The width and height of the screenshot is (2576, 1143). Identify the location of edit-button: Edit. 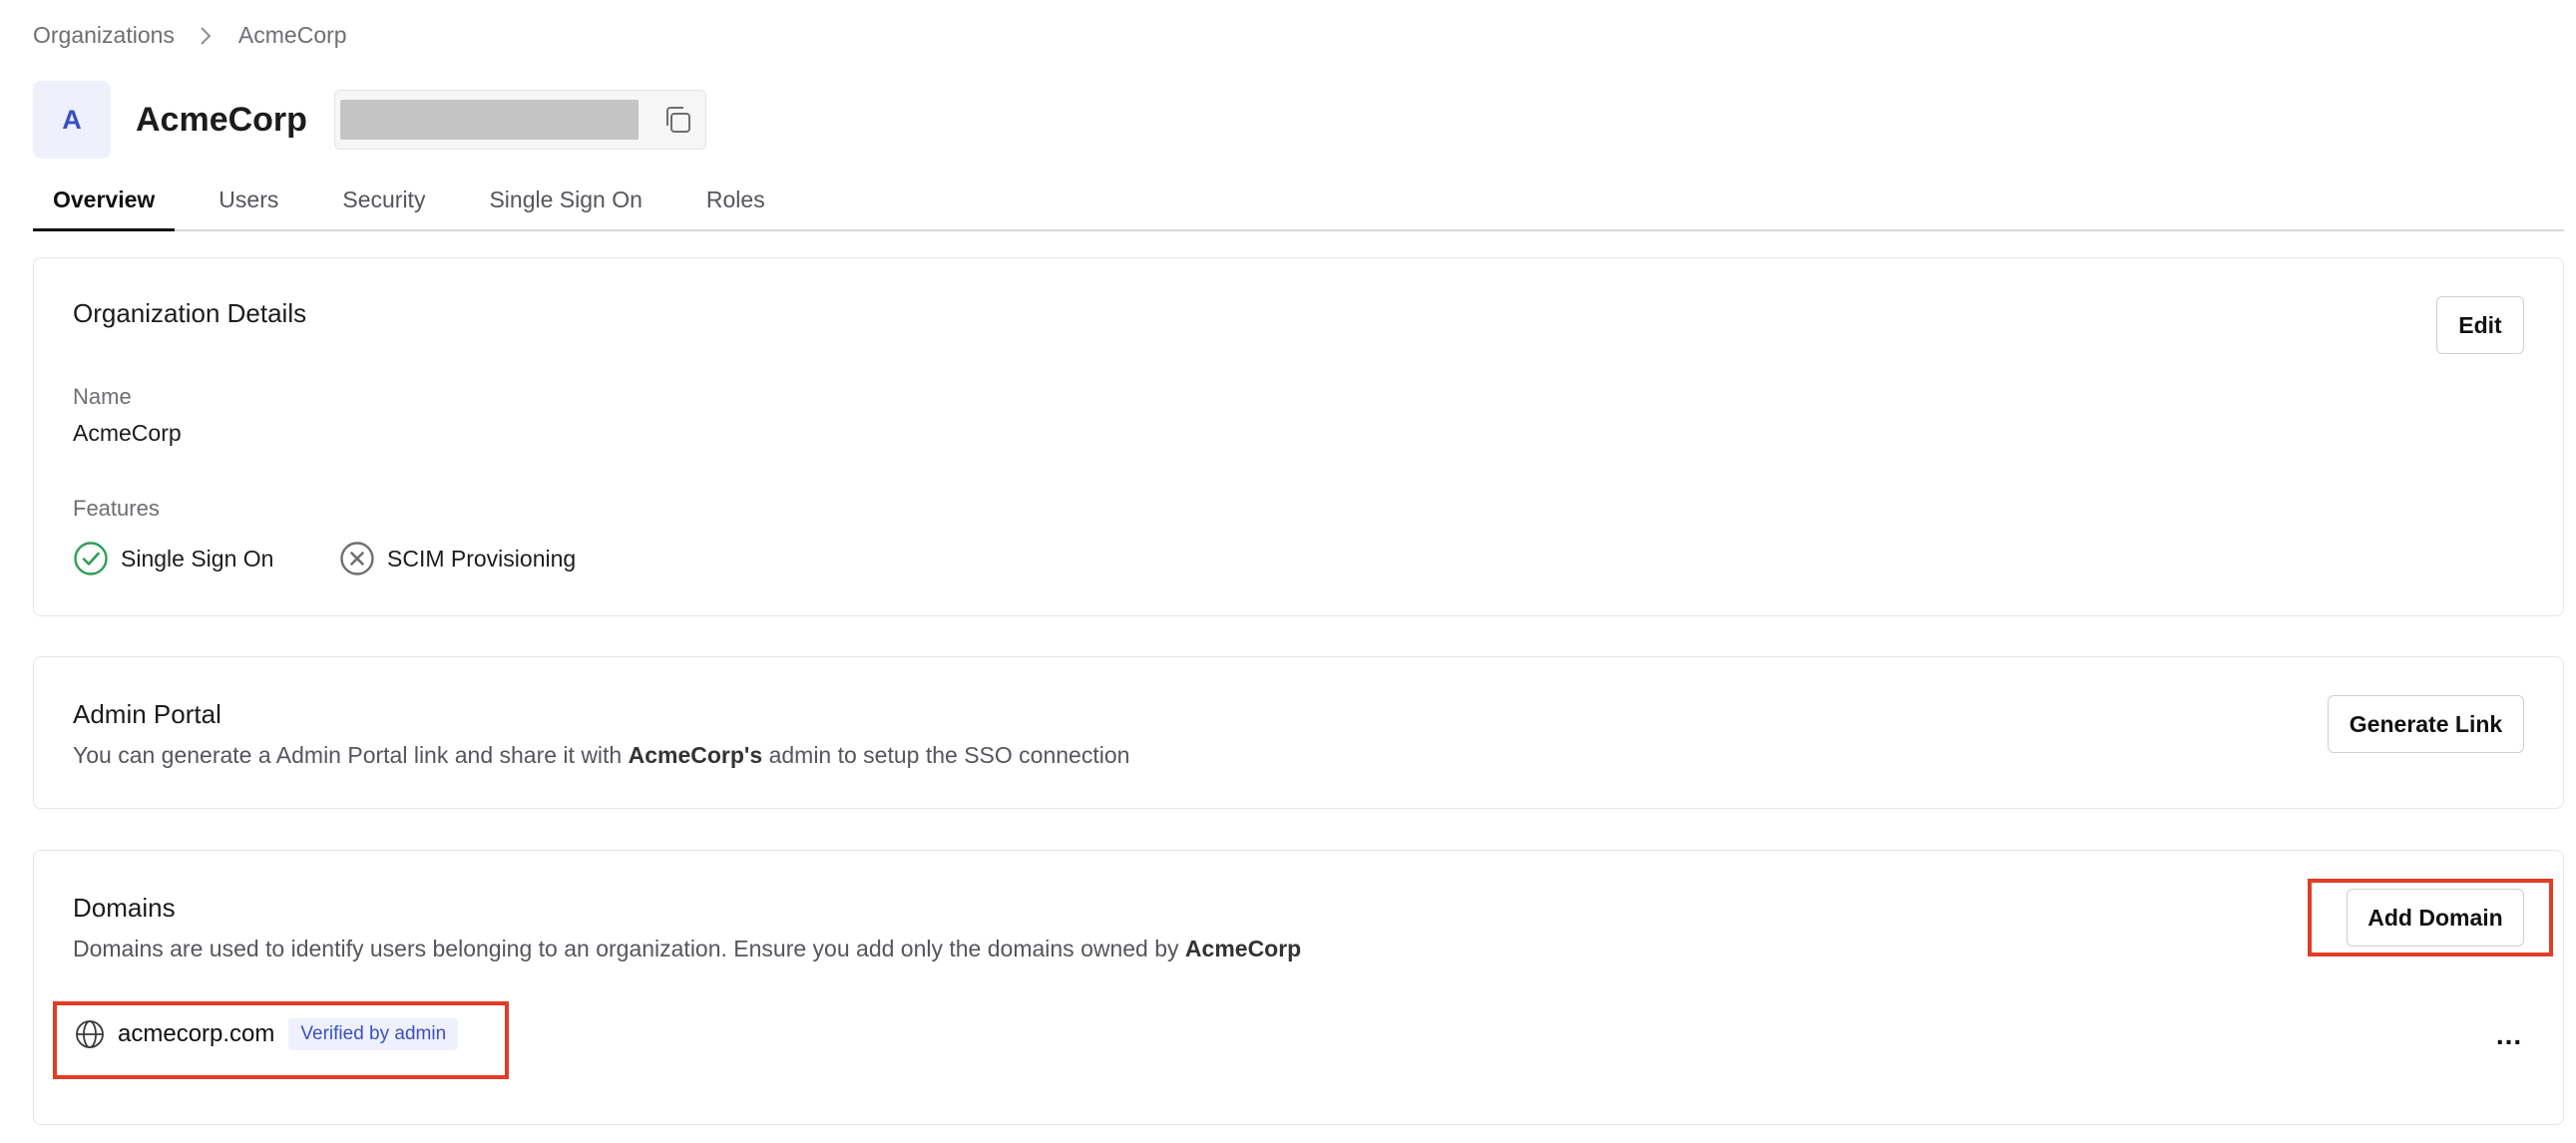
(2480, 325).